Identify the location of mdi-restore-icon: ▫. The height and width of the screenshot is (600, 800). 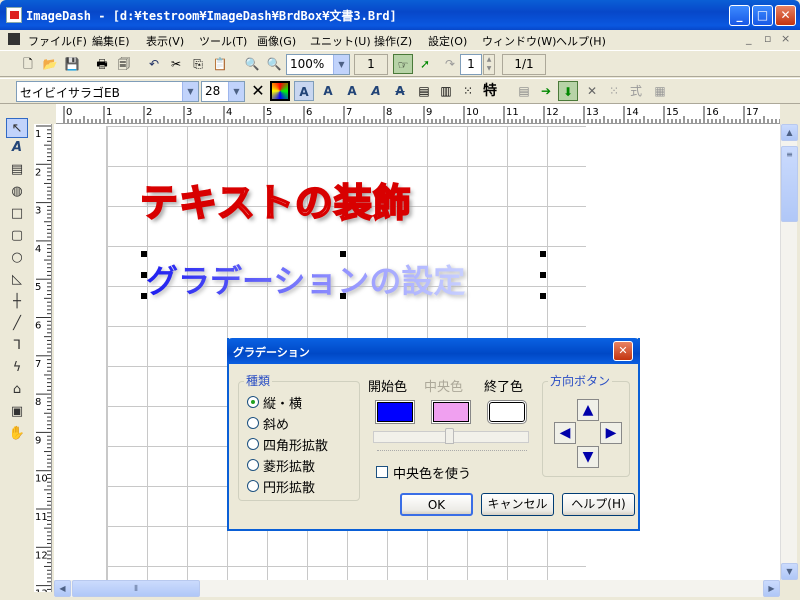
(767, 38).